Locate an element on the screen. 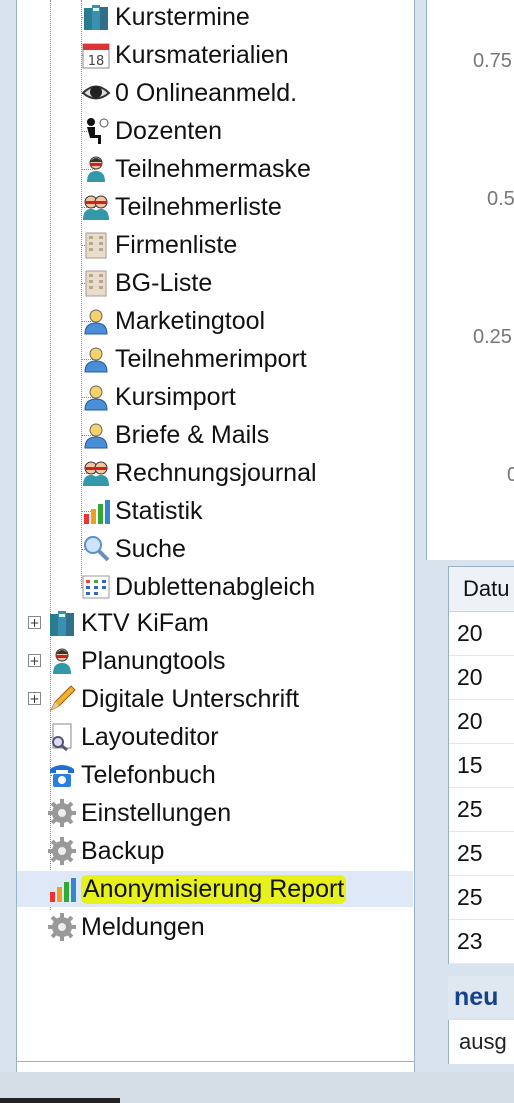  tree-item-layouteditor: Layouteditor is located at coordinates (229, 737).